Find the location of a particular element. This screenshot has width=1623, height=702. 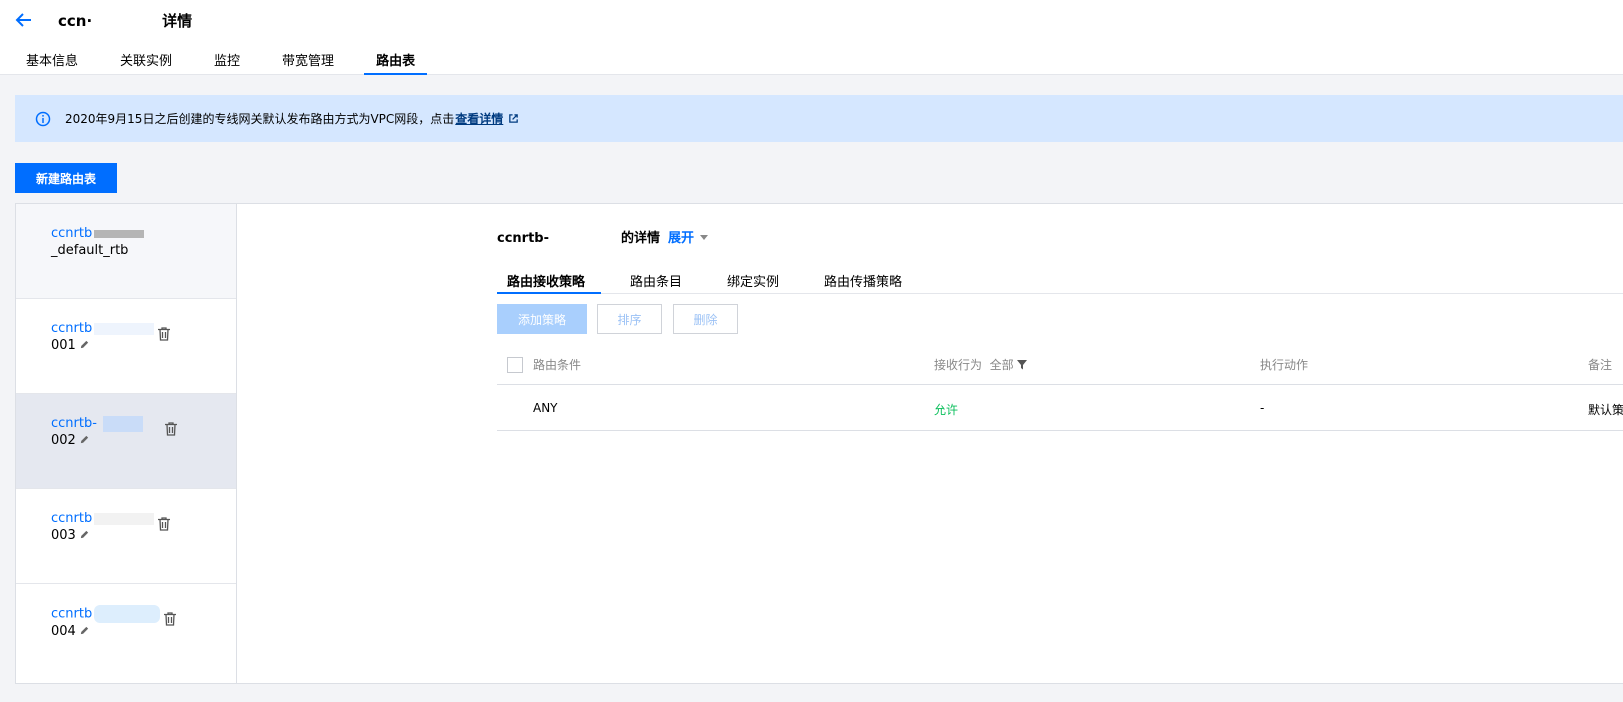

route-table-item: ccnrtb 001 is located at coordinates (126, 346).